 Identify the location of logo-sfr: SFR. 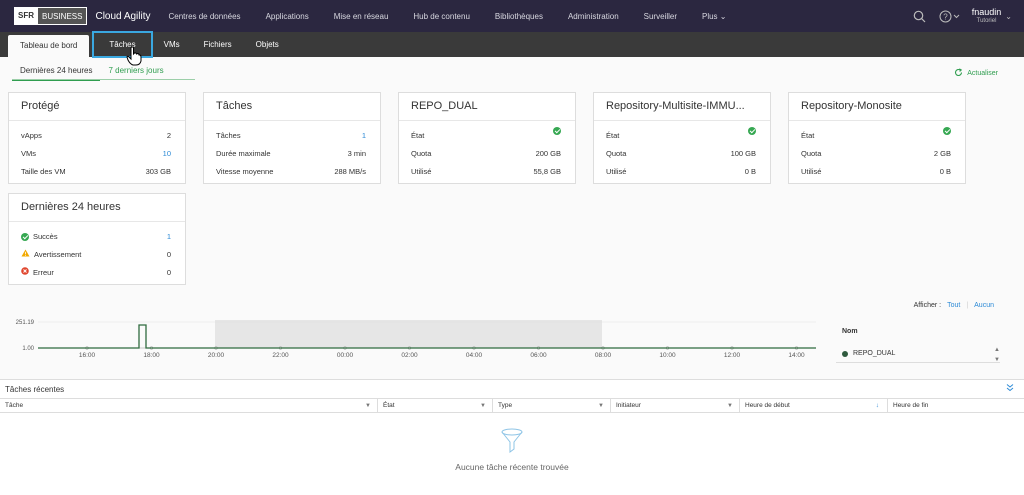
(26, 16).